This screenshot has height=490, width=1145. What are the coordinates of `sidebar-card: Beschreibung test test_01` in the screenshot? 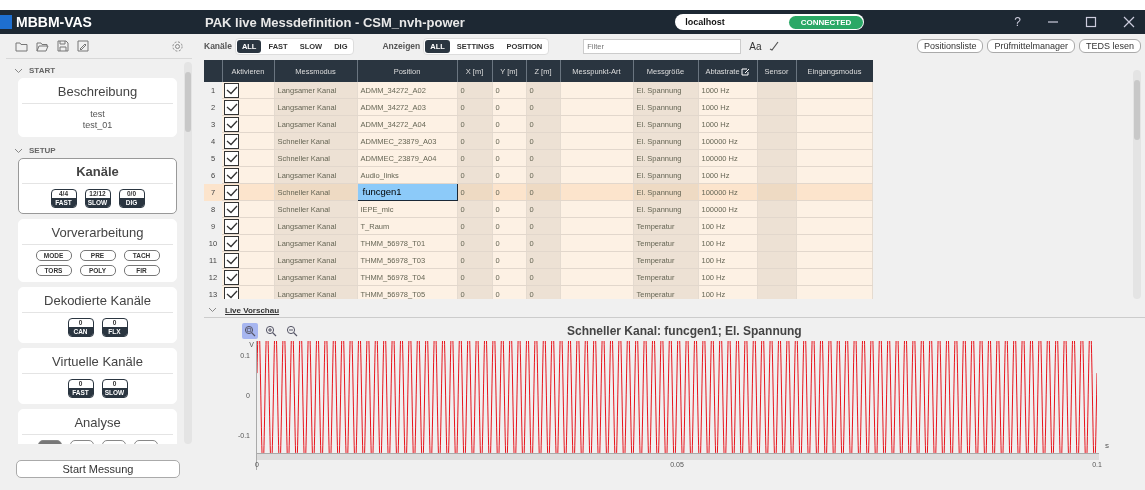 It's located at (97, 107).